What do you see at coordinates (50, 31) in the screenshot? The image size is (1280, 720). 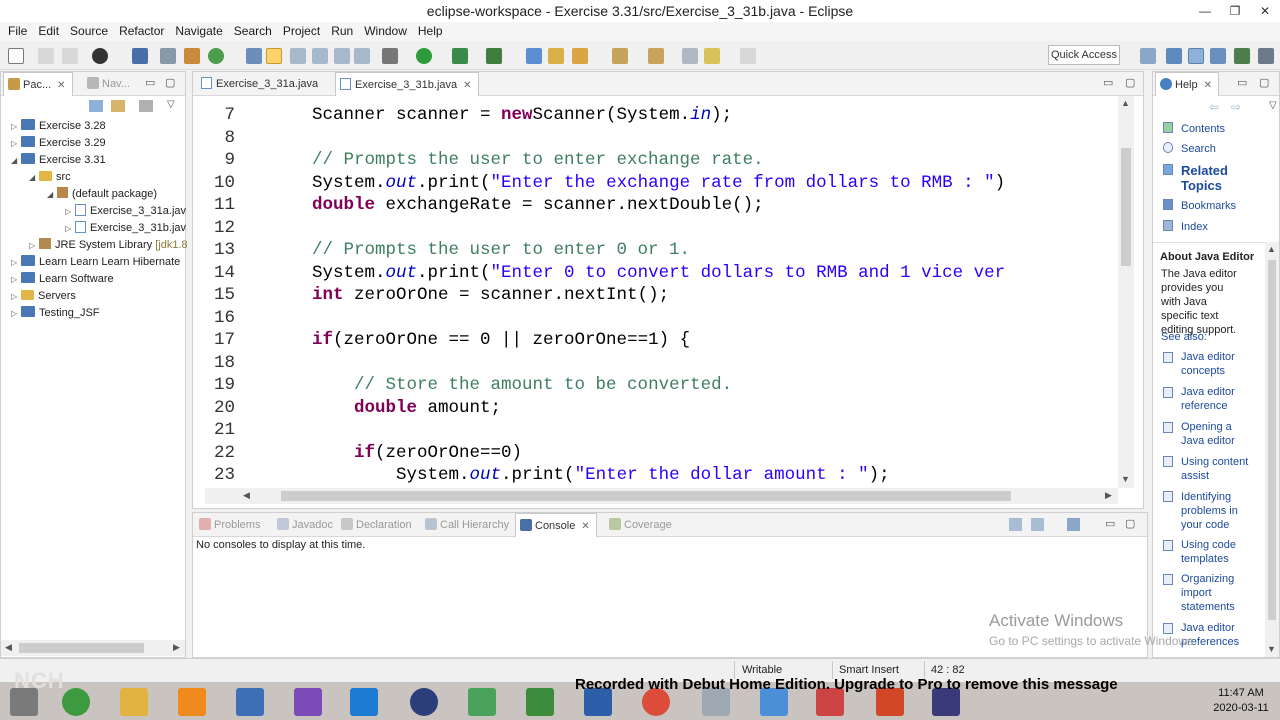 I see `menu-edit: Edit` at bounding box center [50, 31].